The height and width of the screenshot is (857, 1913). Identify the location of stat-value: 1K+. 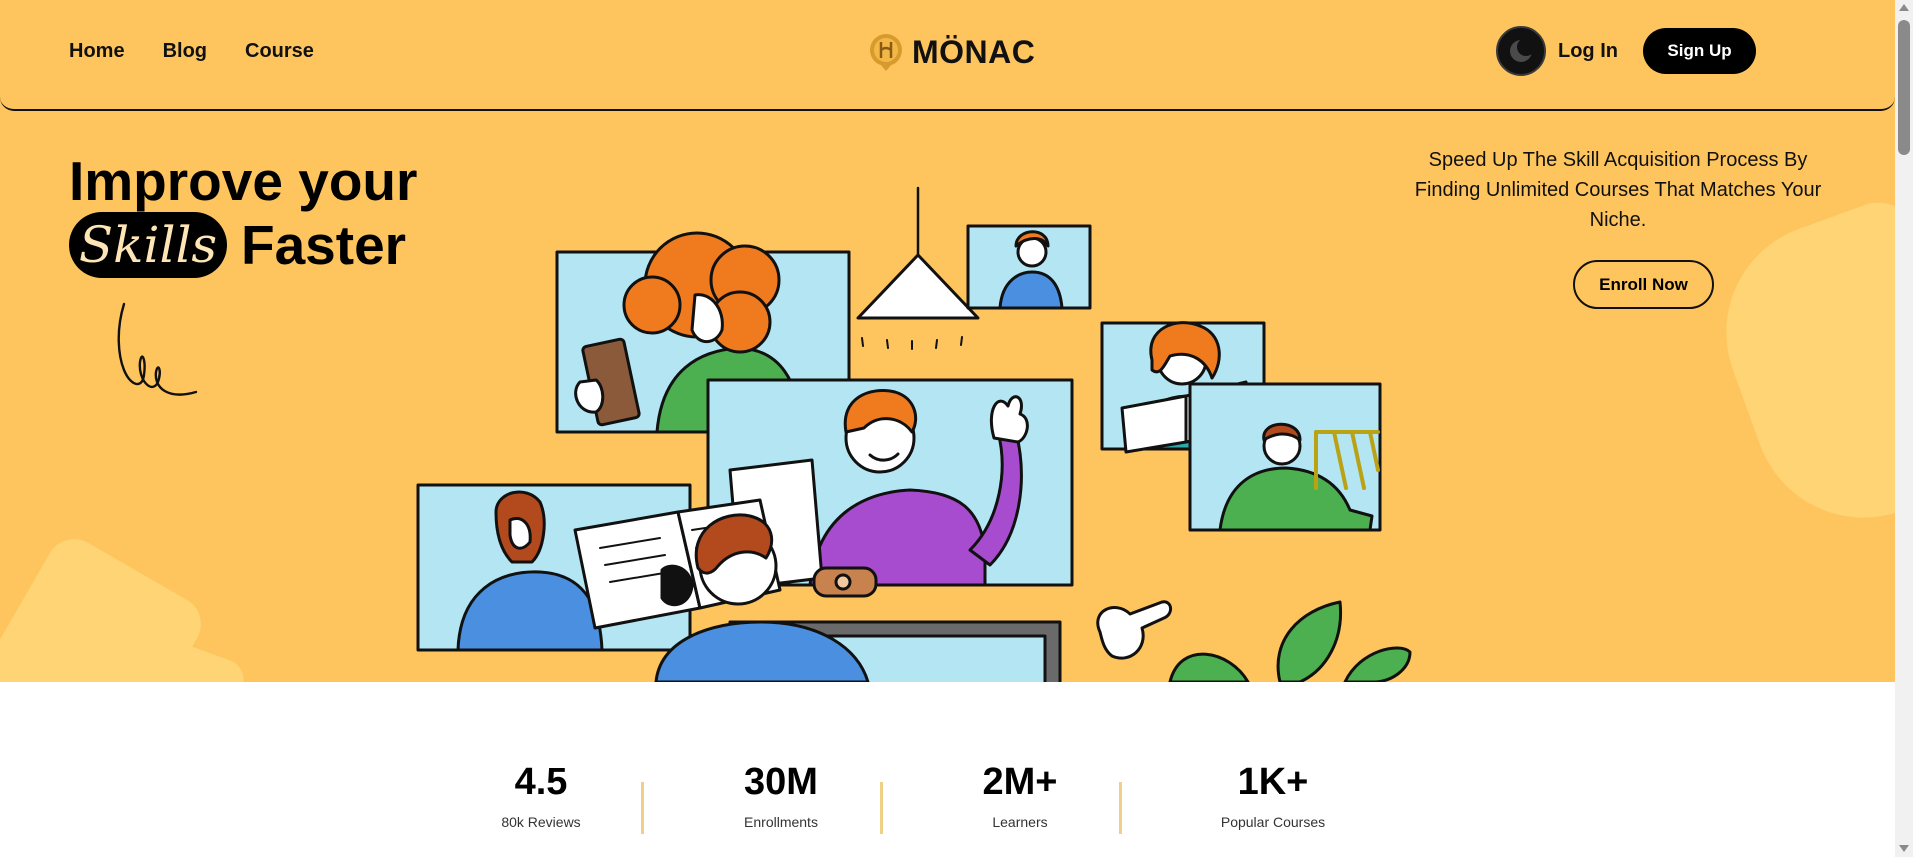
(1273, 782).